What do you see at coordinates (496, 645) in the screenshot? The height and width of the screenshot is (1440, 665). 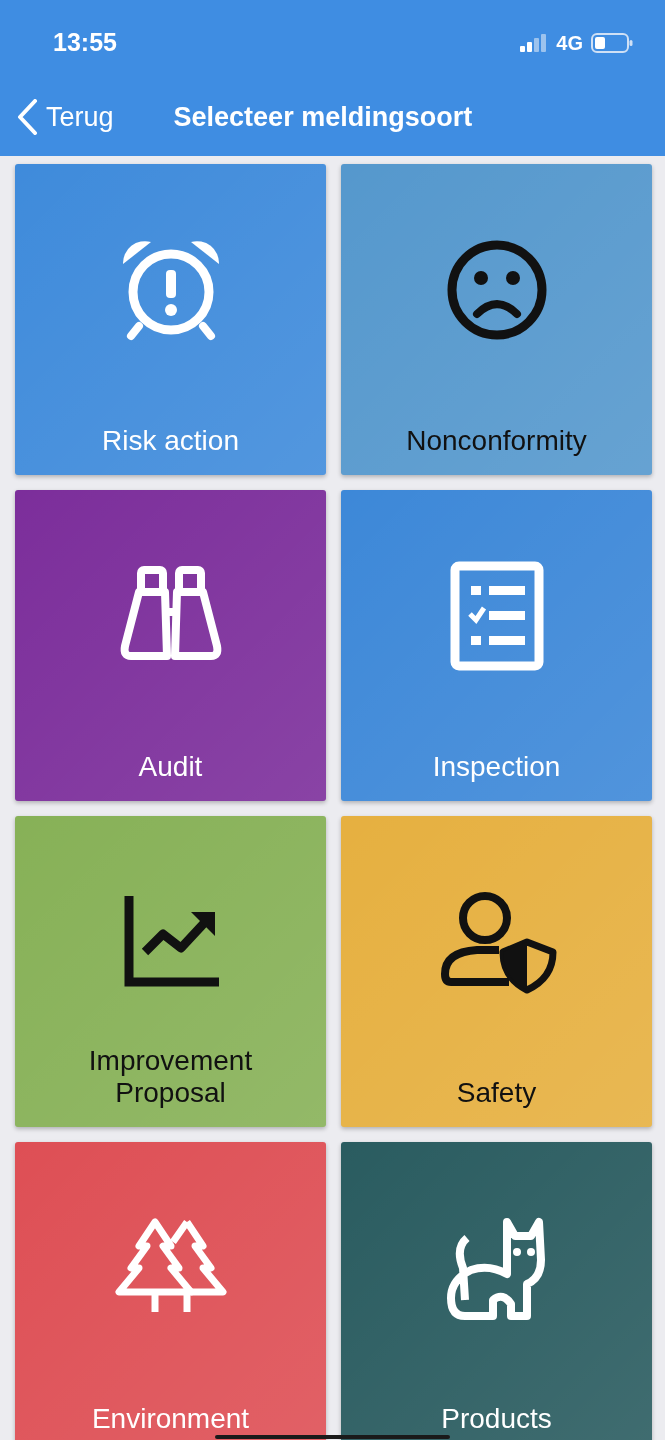 I see `category-tile: Inspection` at bounding box center [496, 645].